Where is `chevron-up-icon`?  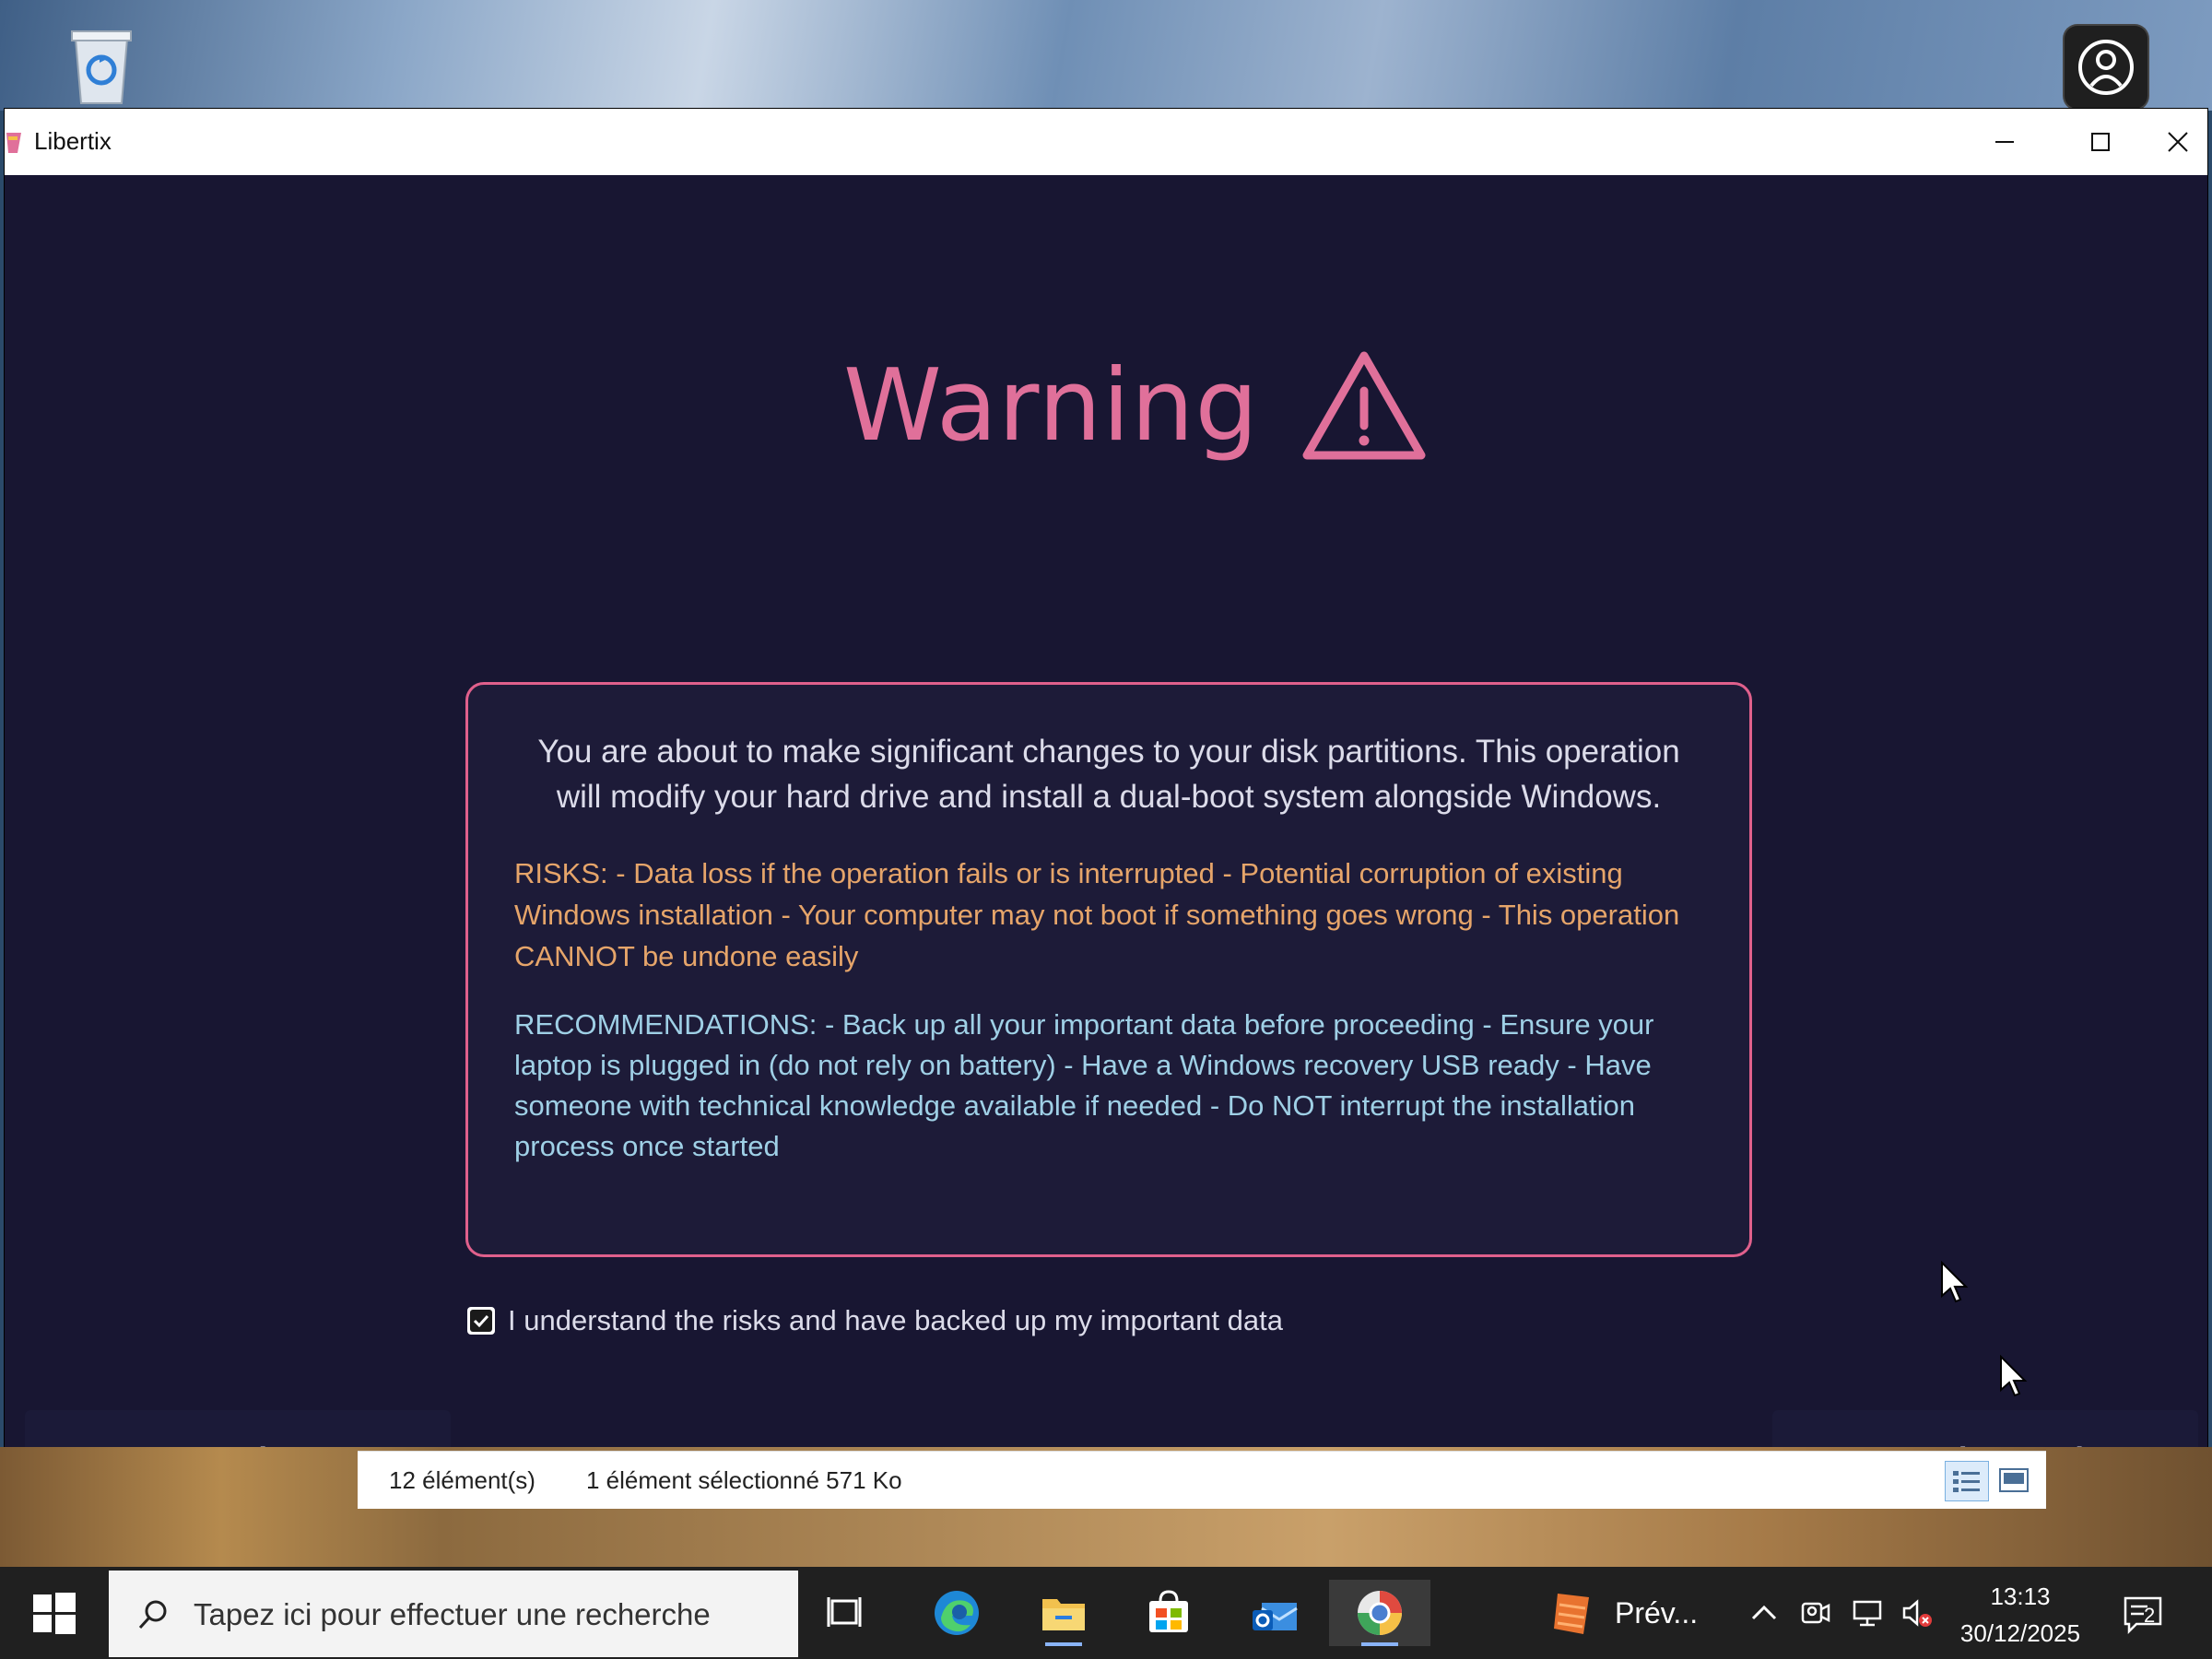
chevron-up-icon is located at coordinates (1764, 1612).